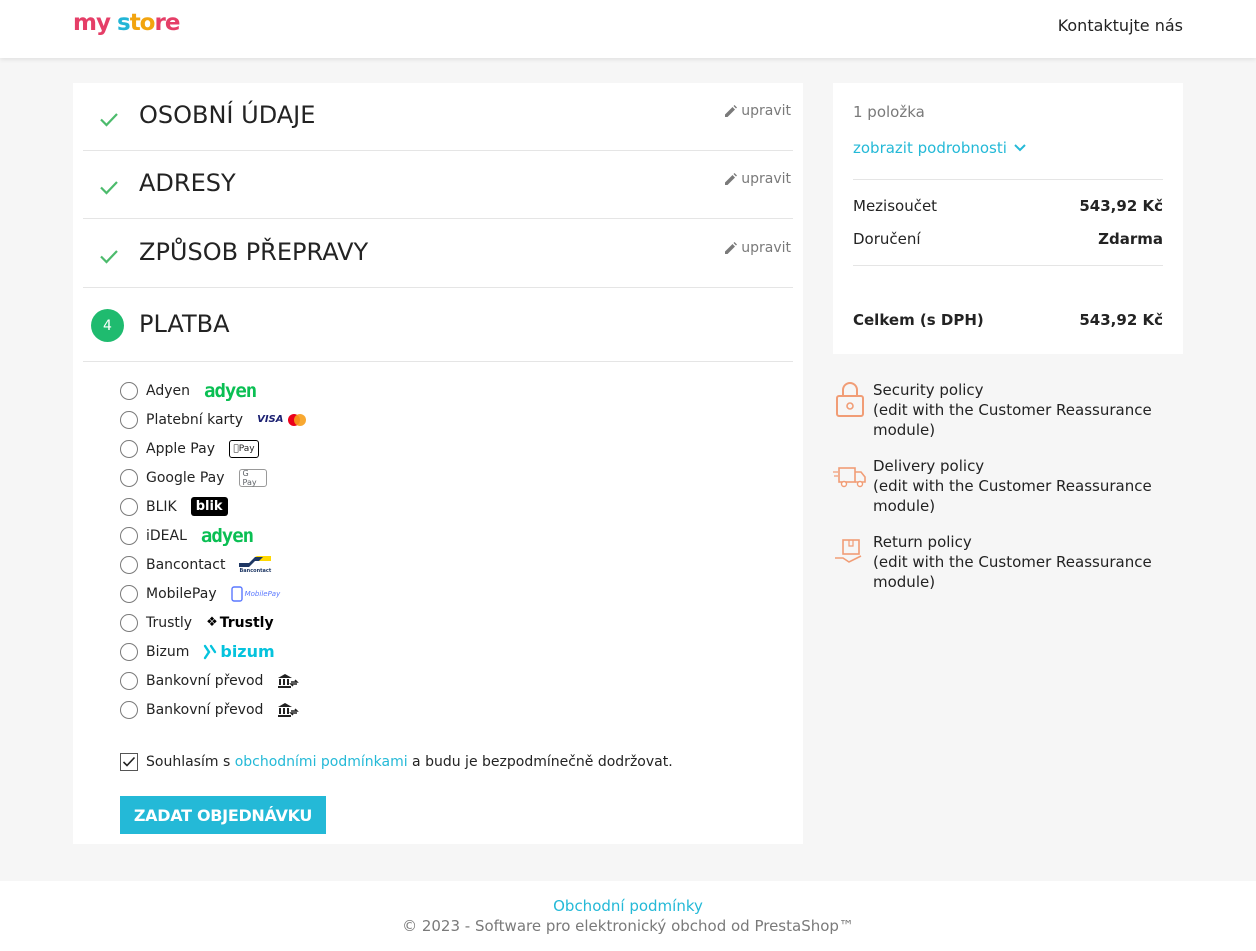 The height and width of the screenshot is (951, 1256). I want to click on payment-label: BLIK, so click(161, 506).